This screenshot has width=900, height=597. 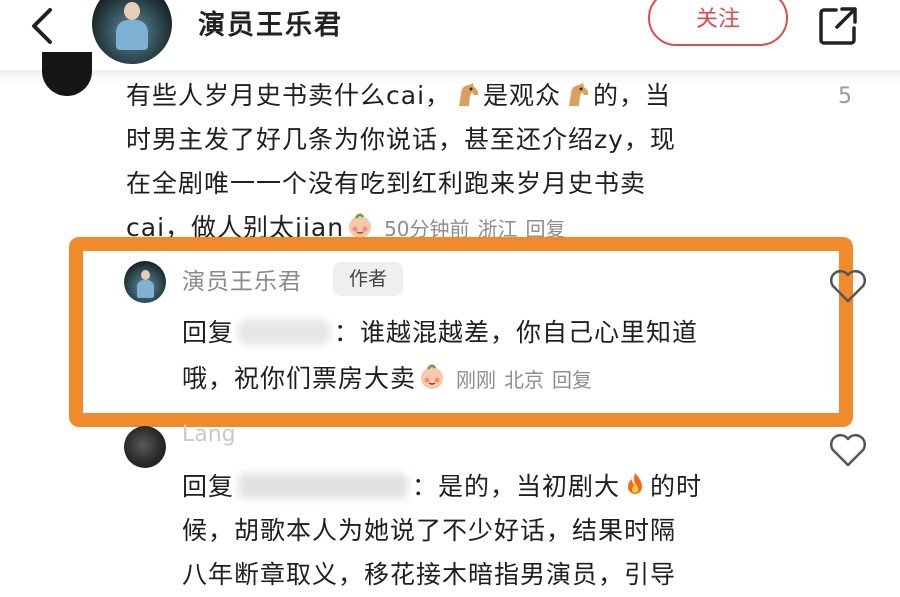 I want to click on reply-location: 北京, so click(x=524, y=380).